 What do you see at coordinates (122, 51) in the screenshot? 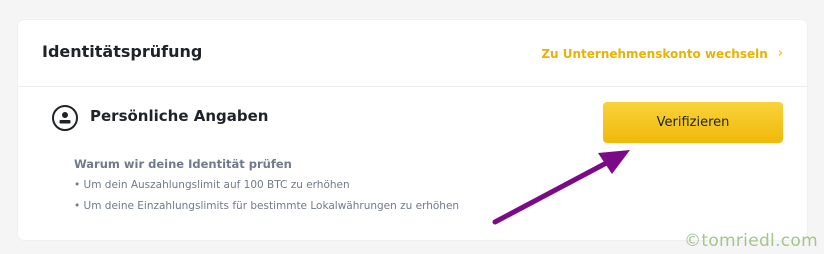
I see `card-title: Identitätsprüfung` at bounding box center [122, 51].